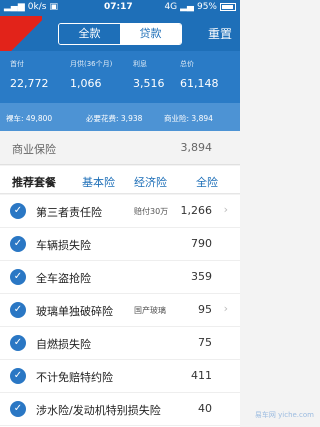 This screenshot has height=427, width=320. What do you see at coordinates (74, 311) in the screenshot?
I see `insurance-name: 玻璃单独破碎险` at bounding box center [74, 311].